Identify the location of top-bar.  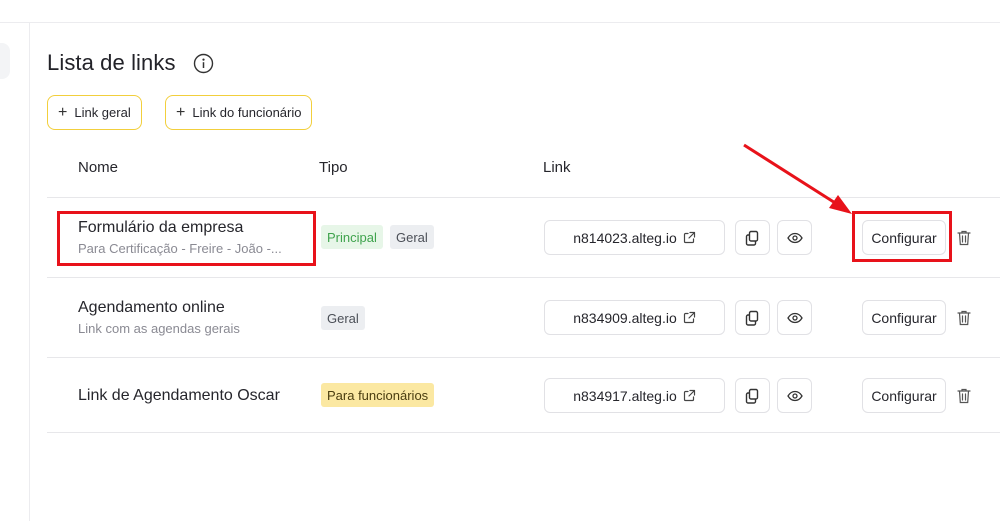
(500, 11).